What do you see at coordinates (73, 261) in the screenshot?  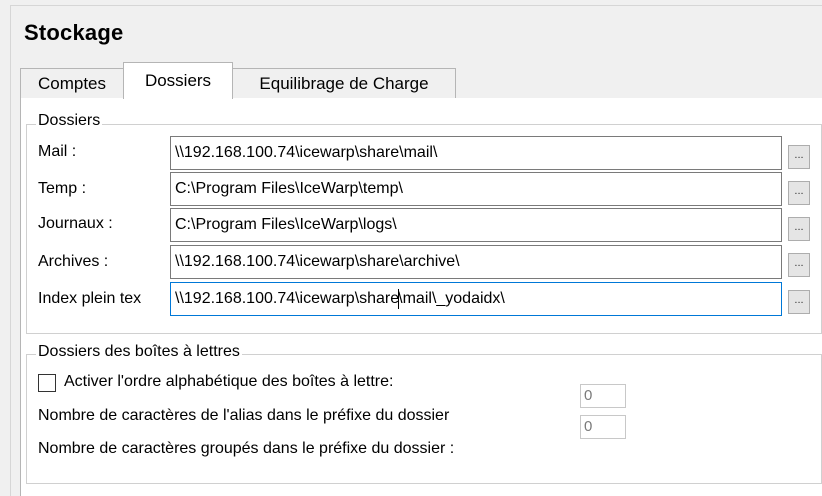 I see `archives-path-label: Archives :` at bounding box center [73, 261].